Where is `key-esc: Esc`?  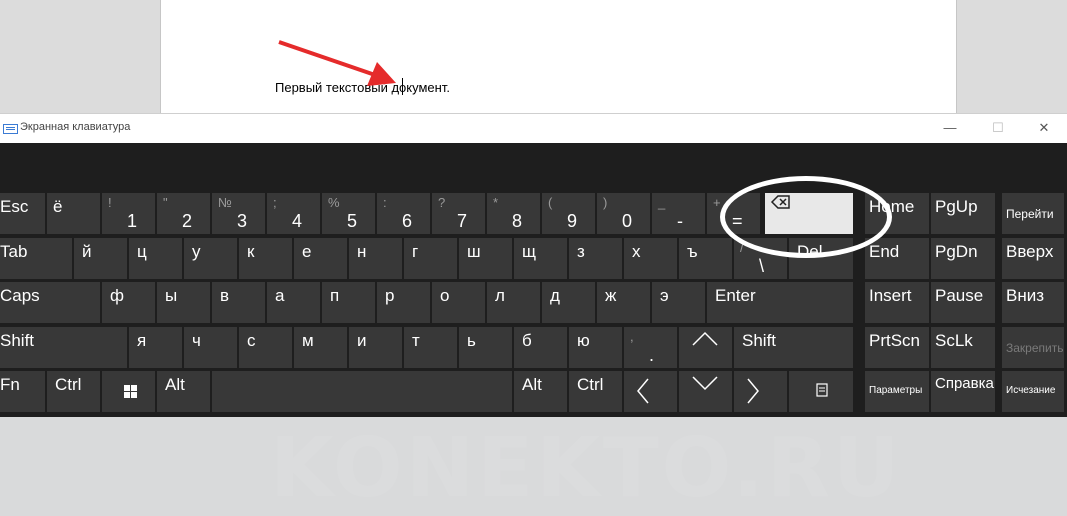
key-esc: Esc is located at coordinates (22, 213).